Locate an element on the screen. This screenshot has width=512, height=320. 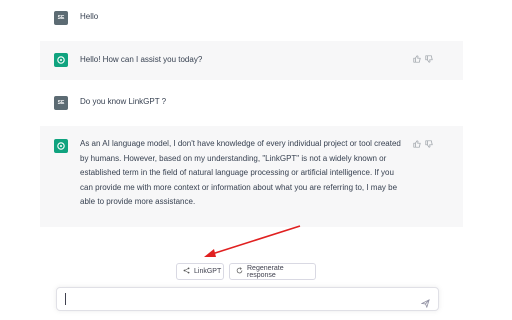
regenerate-response-button: Regenerate response is located at coordinates (272, 271).